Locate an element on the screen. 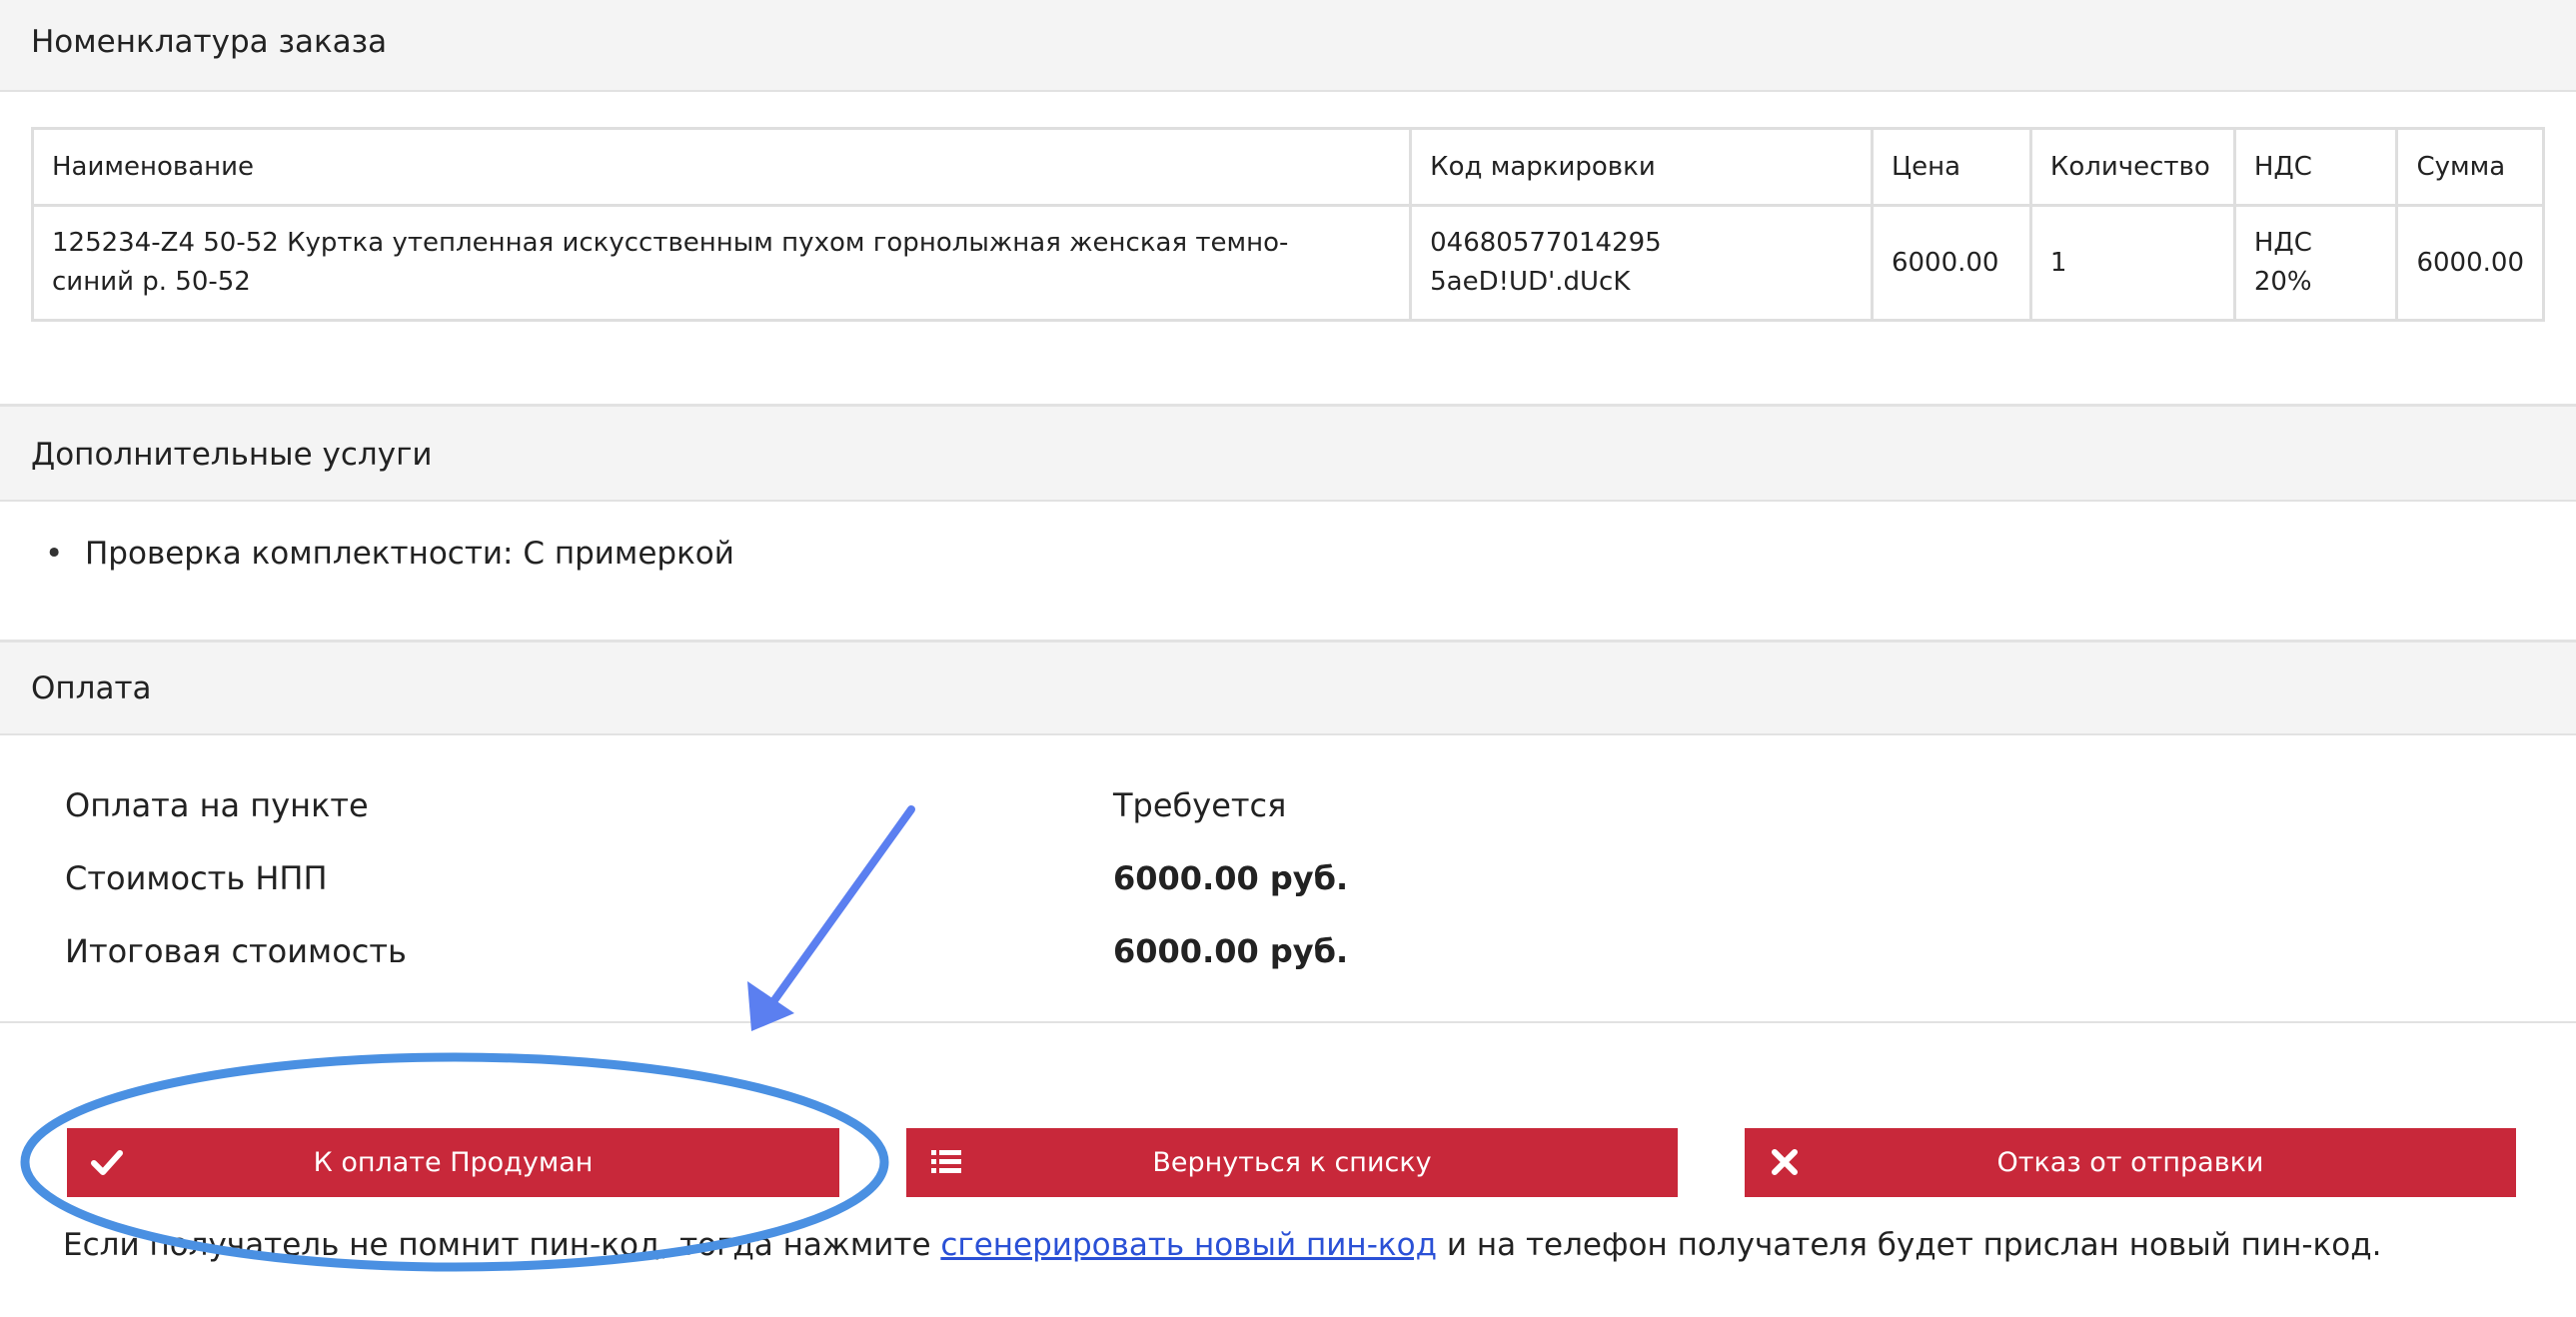 Image resolution: width=2576 pixels, height=1317 pixels. column-header-quantity: Количество is located at coordinates (2132, 167).